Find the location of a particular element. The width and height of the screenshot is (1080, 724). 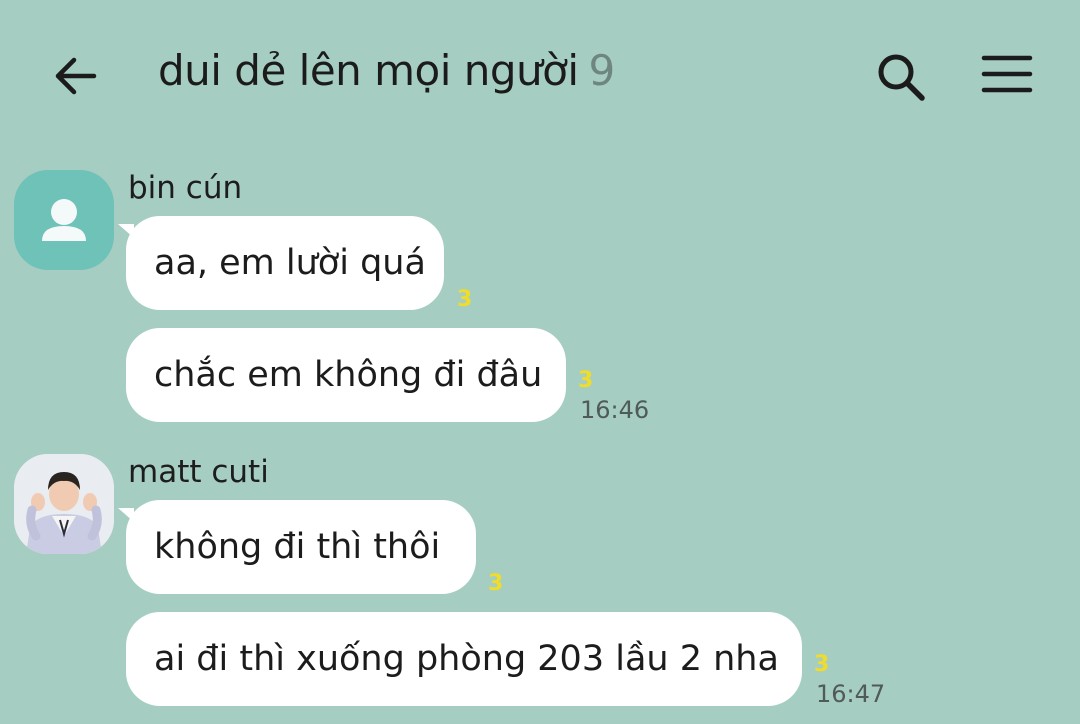

default-person-icon is located at coordinates (64, 220).